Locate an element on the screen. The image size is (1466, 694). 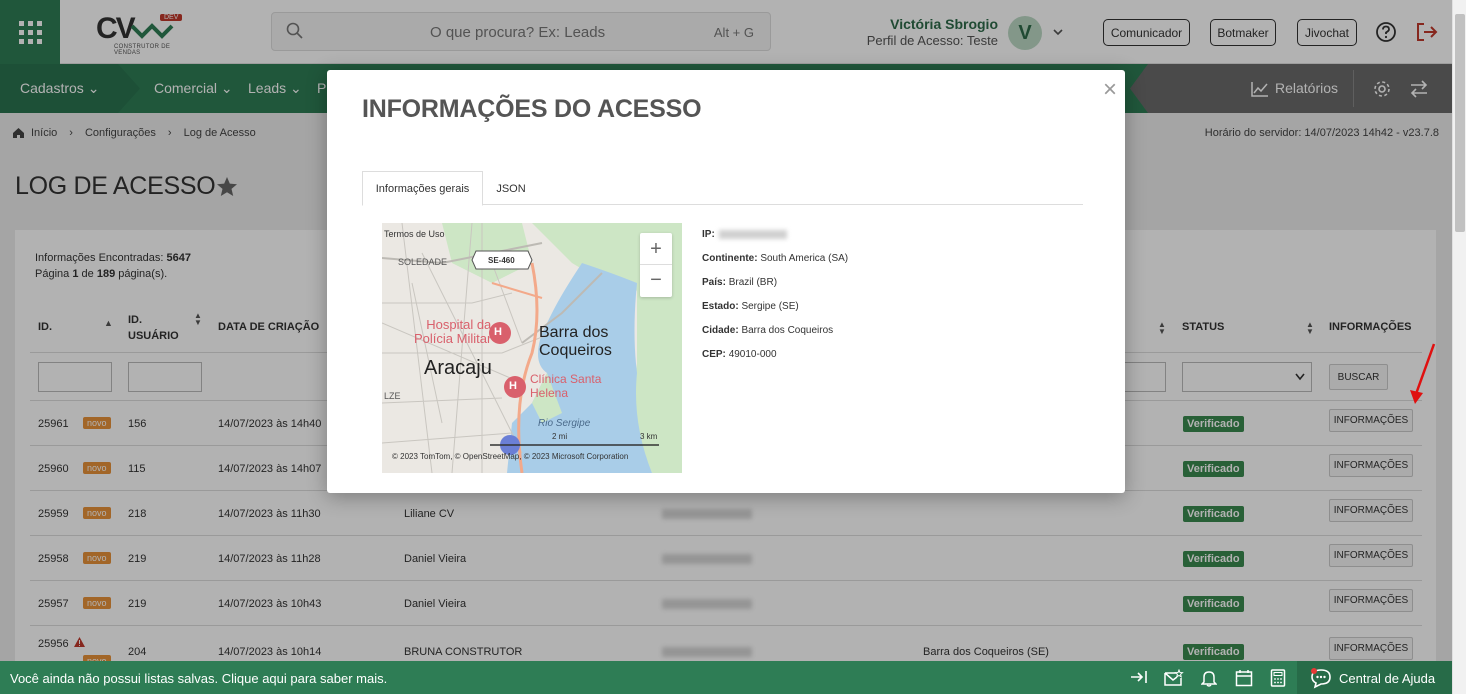
field-value: 49010-000 is located at coordinates (752, 354).